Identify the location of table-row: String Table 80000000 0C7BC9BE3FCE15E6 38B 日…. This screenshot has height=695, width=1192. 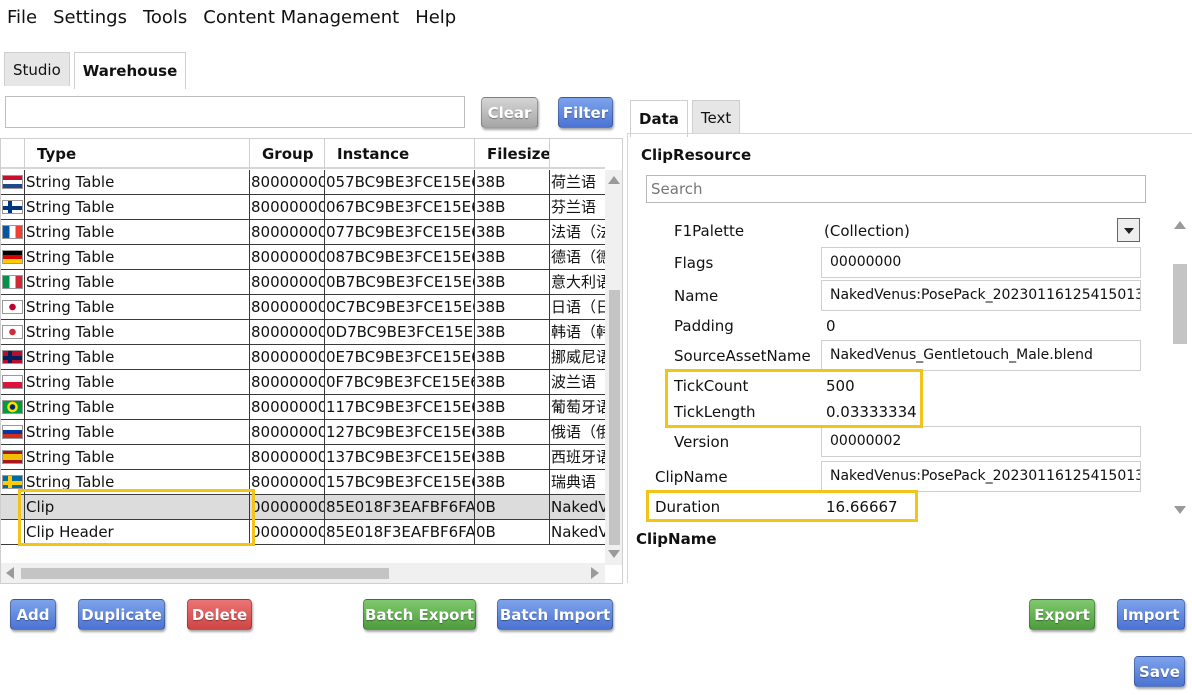
(303, 307).